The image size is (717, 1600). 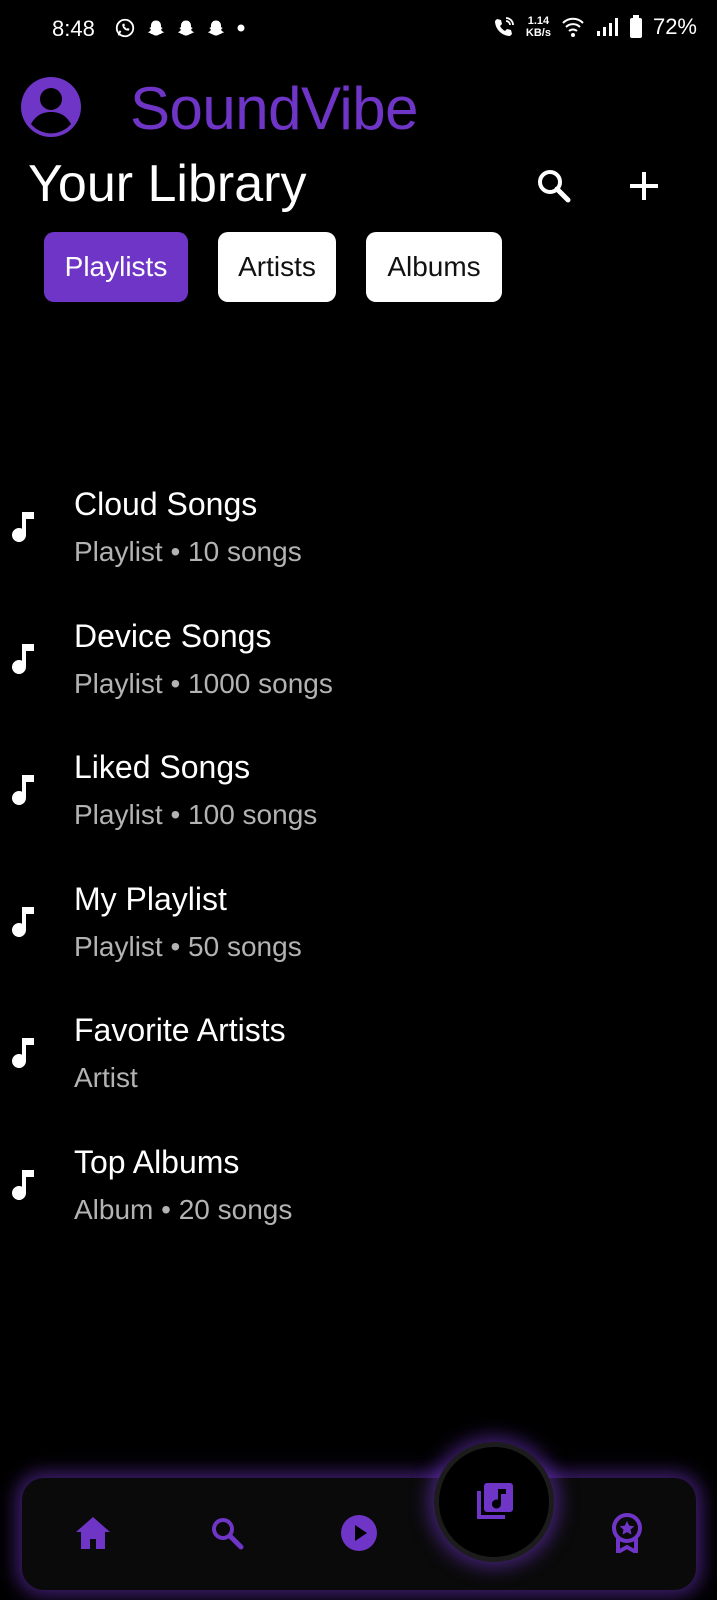 I want to click on nav-home, so click(x=93, y=1533).